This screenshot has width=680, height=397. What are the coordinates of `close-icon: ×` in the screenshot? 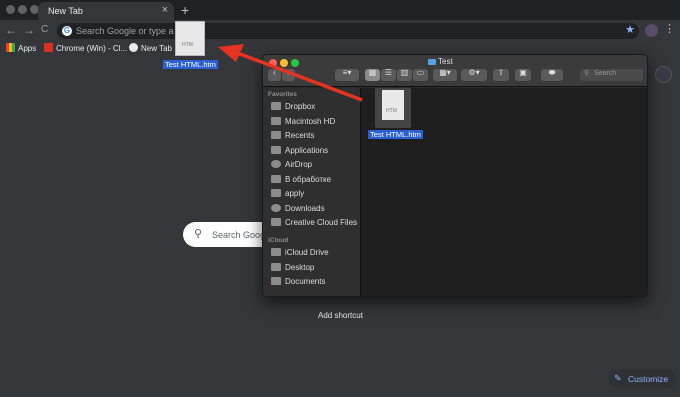 It's located at (165, 10).